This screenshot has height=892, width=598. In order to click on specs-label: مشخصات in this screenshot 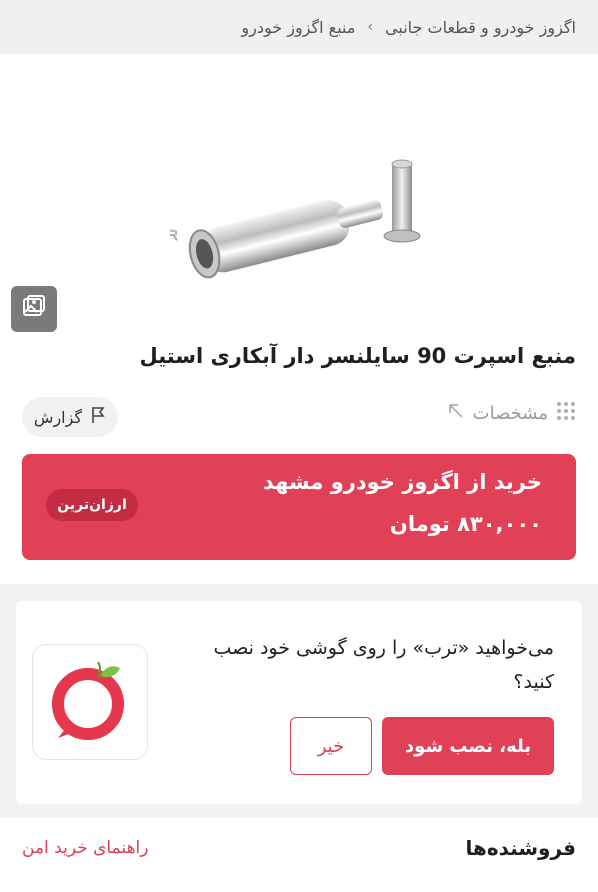, I will do `click(510, 413)`.